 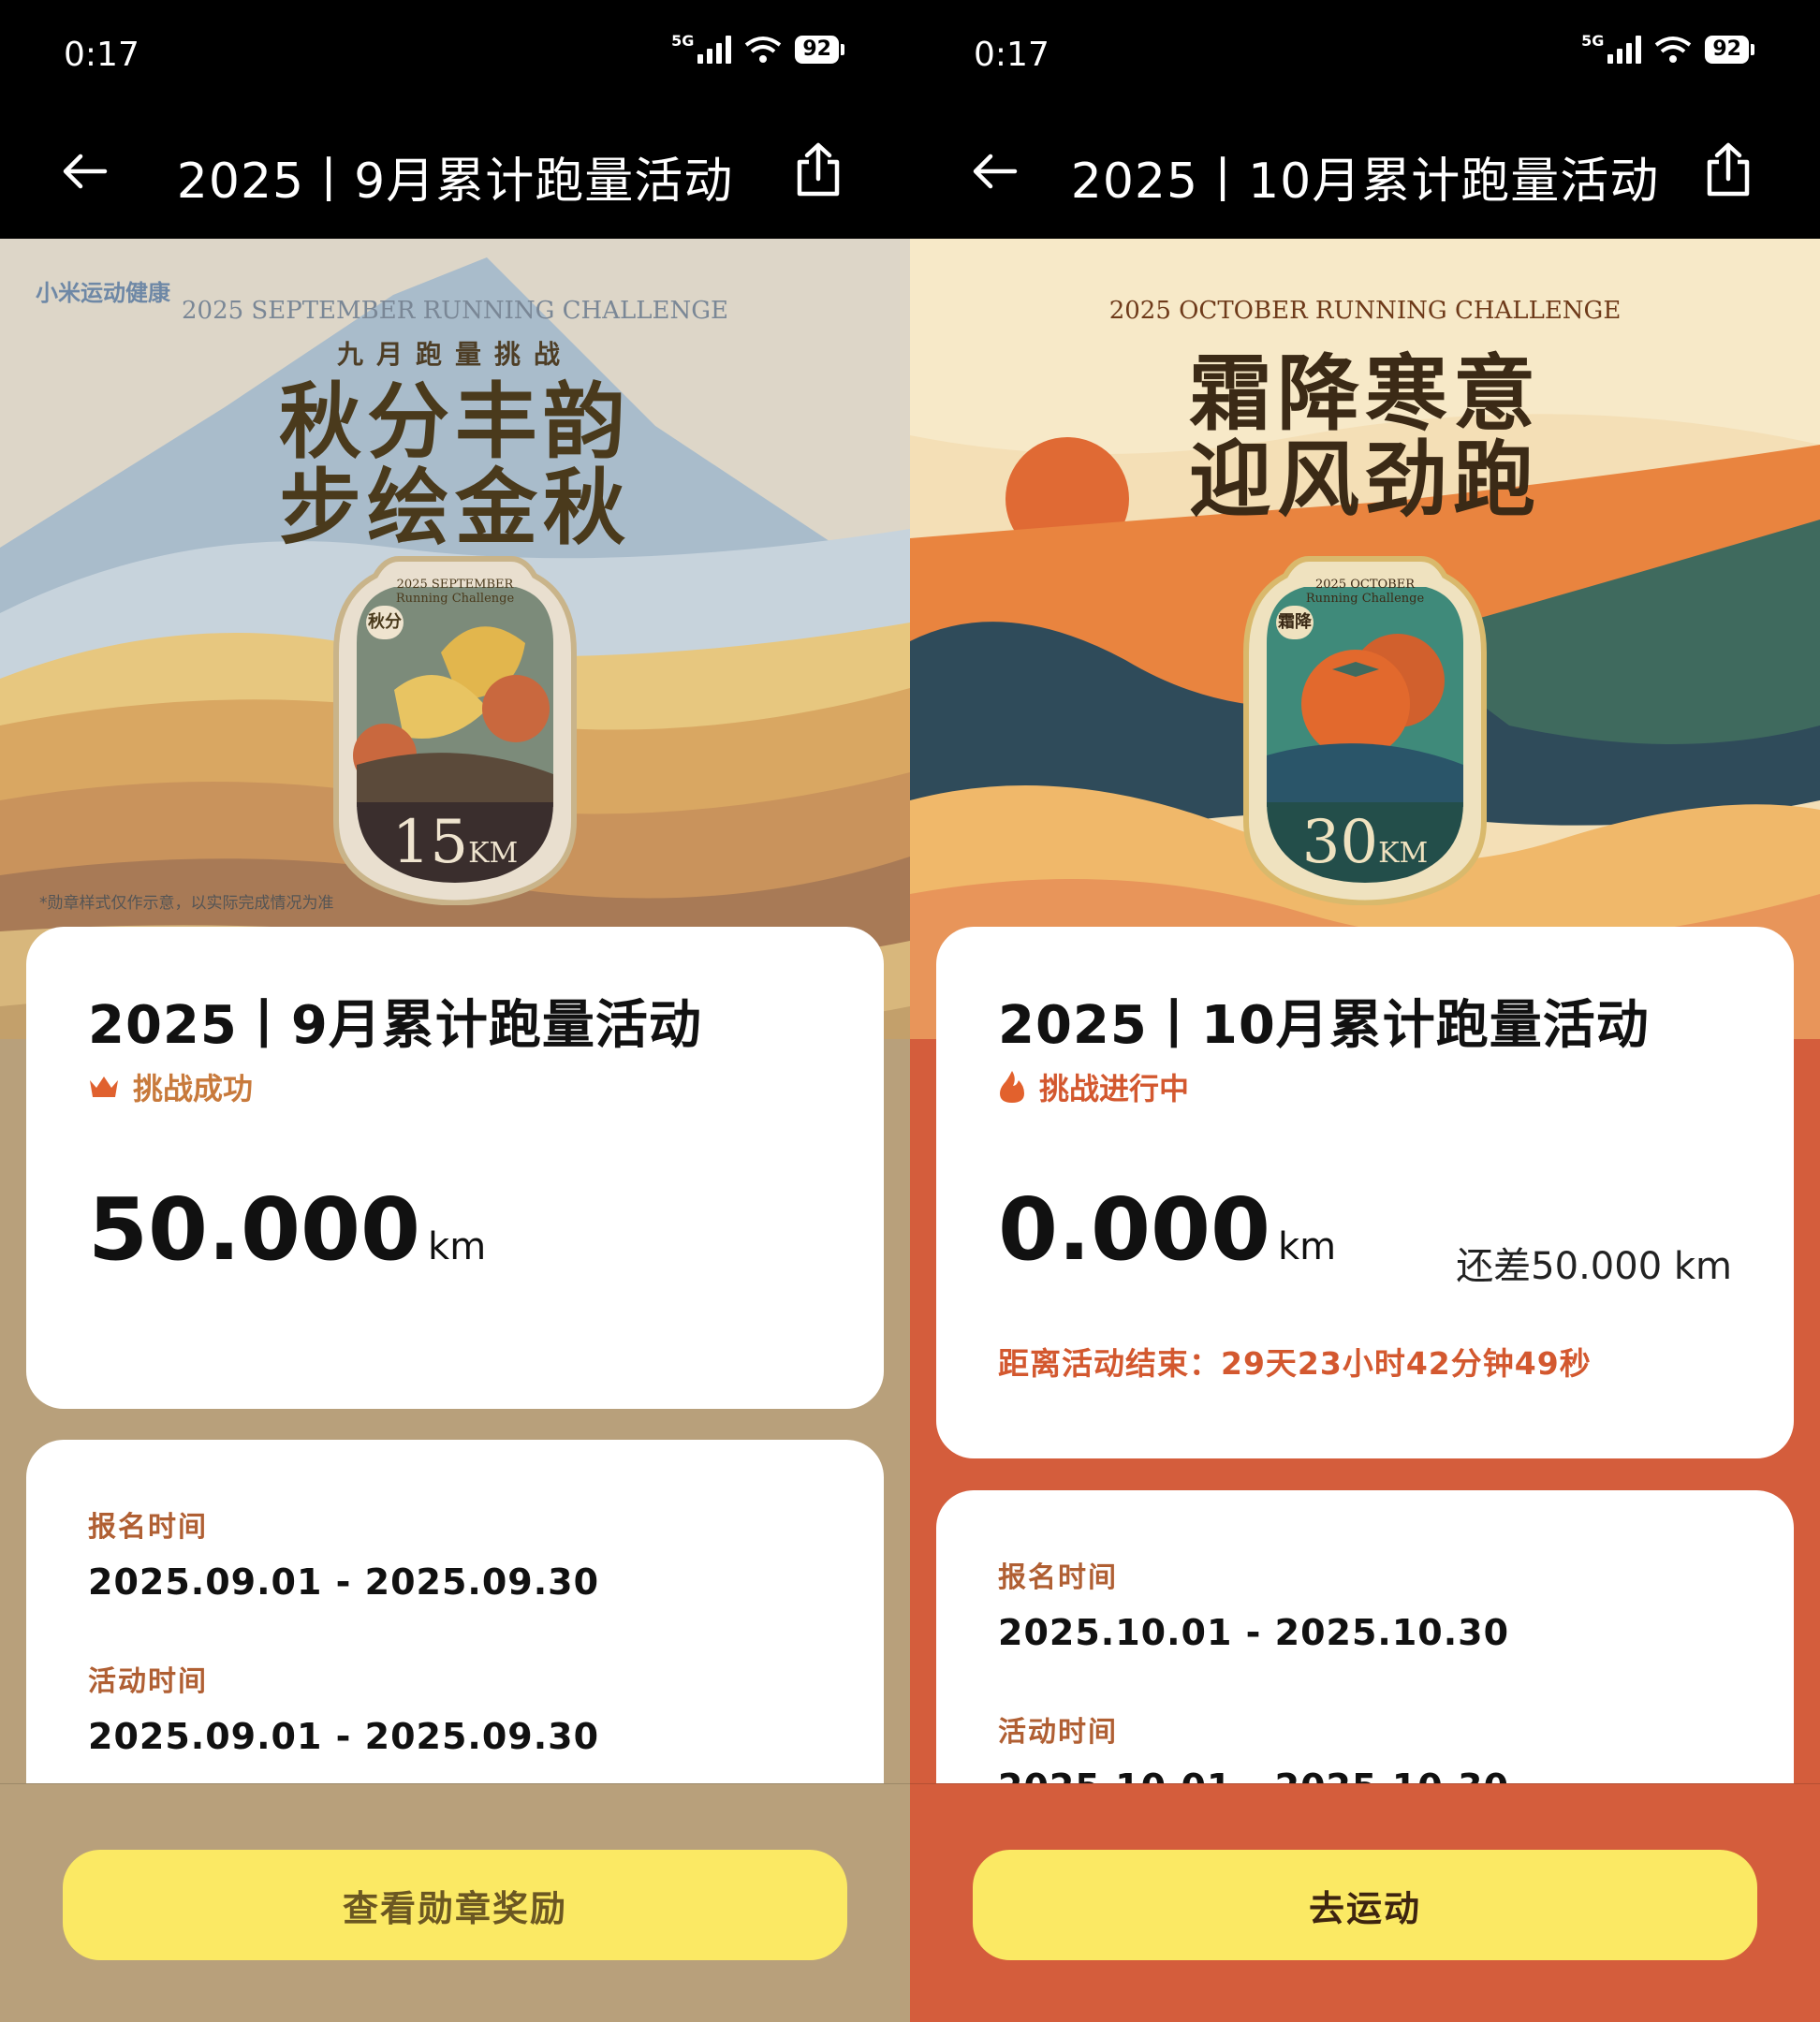 What do you see at coordinates (395, 1026) in the screenshot?
I see `challenge-name: 2025丨9月累计跑量活动` at bounding box center [395, 1026].